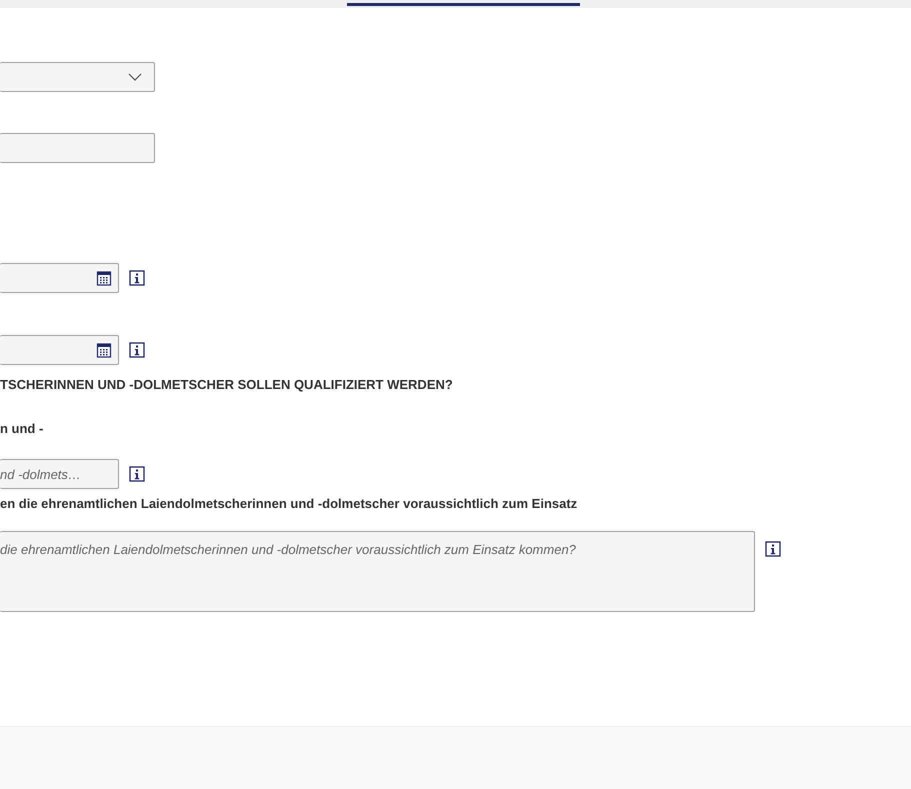 This screenshot has height=789, width=911. I want to click on field-label: en die ehrenamtlichen Laiendolmetscherinnen und -dolmetscher voraussichtlich zum Einsatz, so click(289, 504).